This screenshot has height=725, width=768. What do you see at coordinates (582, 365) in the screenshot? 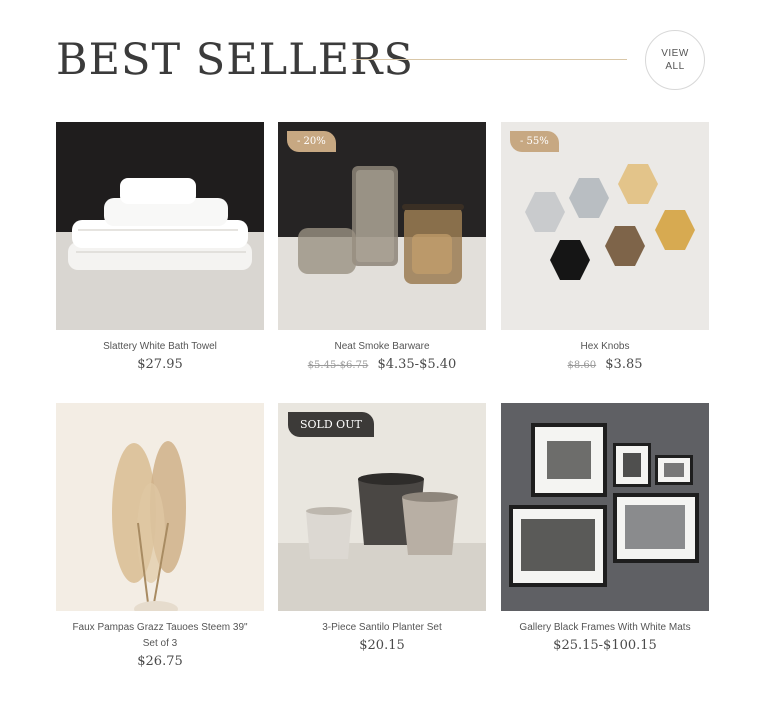
I see `original-price: $8.60` at bounding box center [582, 365].